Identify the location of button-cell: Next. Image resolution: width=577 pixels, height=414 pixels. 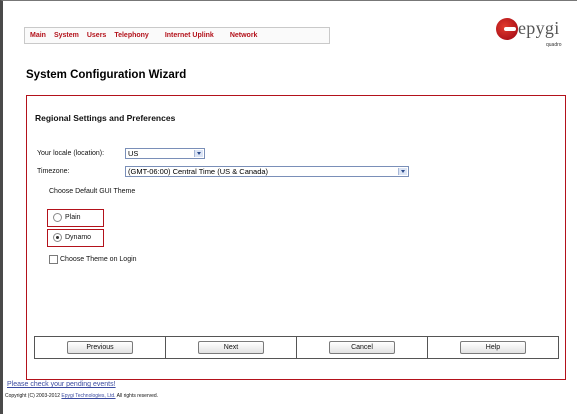
(231, 347).